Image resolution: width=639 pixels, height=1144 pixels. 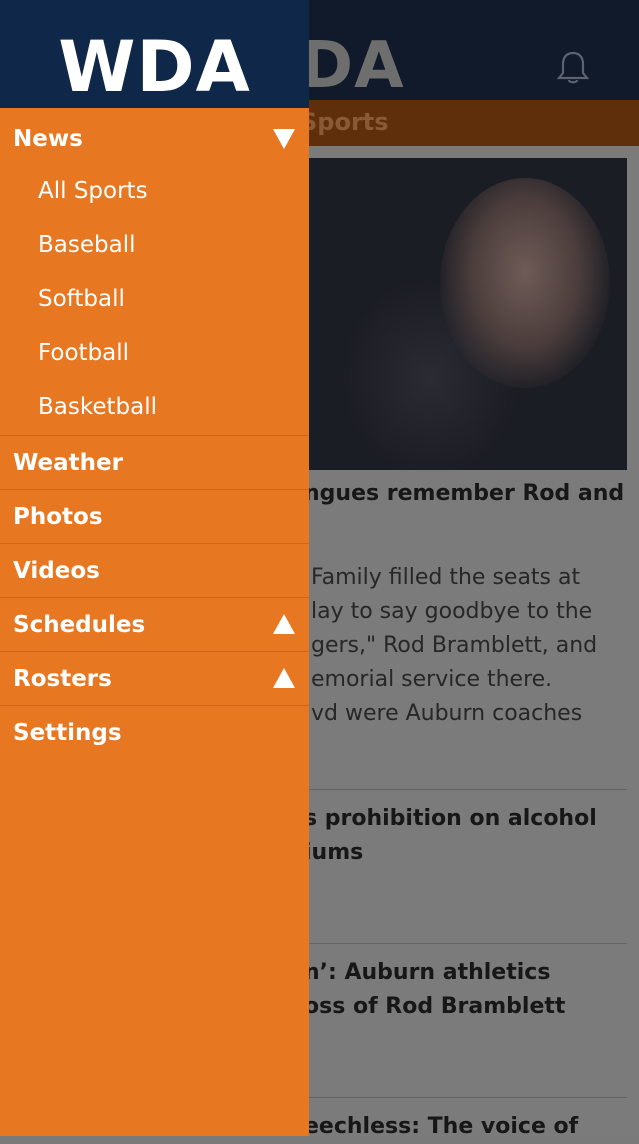 What do you see at coordinates (427, 973) in the screenshot?
I see `article-title: n’: Auburn athletics` at bounding box center [427, 973].